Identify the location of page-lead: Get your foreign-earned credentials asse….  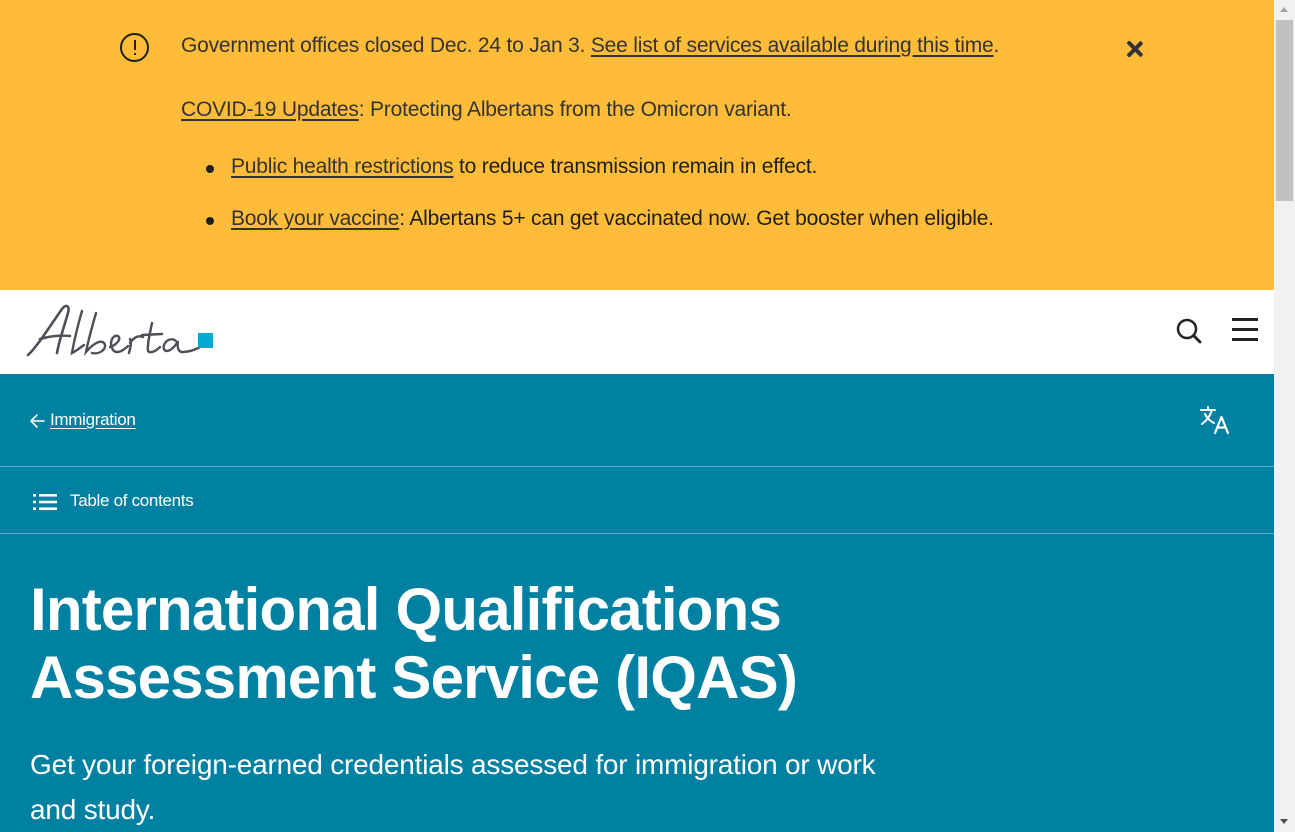
(453, 787).